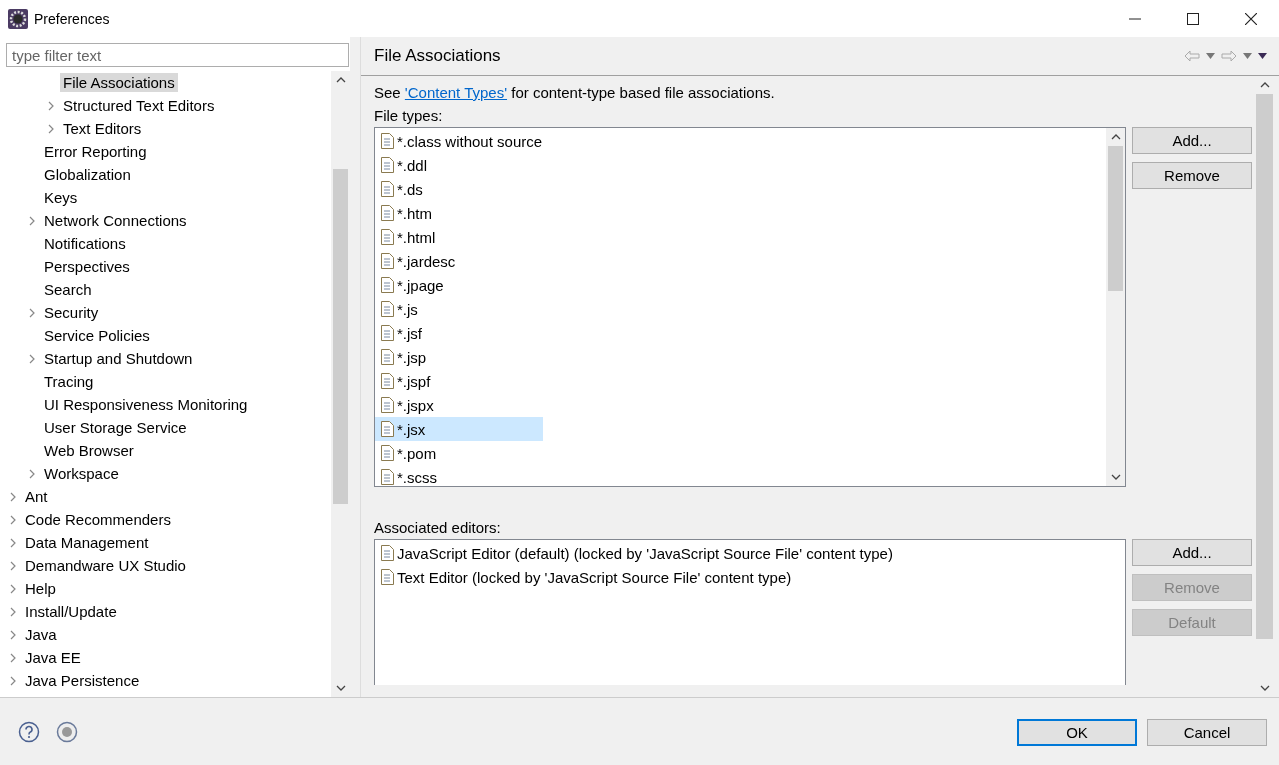 The image size is (1279, 765). I want to click on associated-editors-label: Associated editors:, so click(438, 528).